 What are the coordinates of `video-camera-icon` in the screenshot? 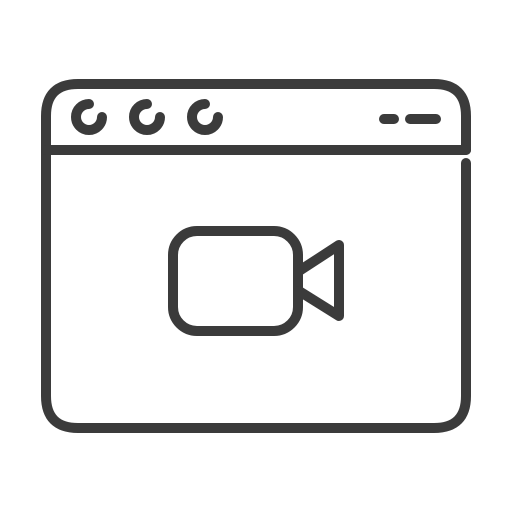 It's located at (256, 281).